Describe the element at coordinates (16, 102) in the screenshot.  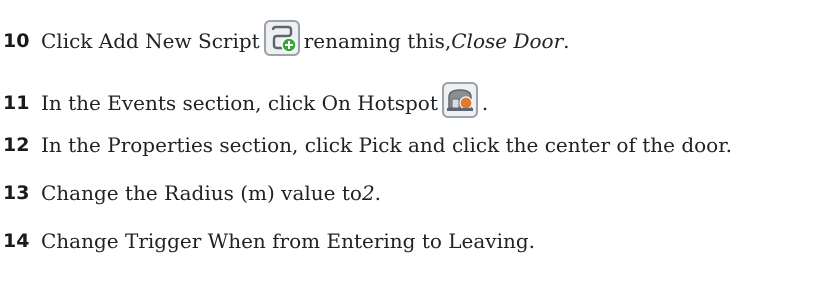
I see `step-number: 11` at that location.